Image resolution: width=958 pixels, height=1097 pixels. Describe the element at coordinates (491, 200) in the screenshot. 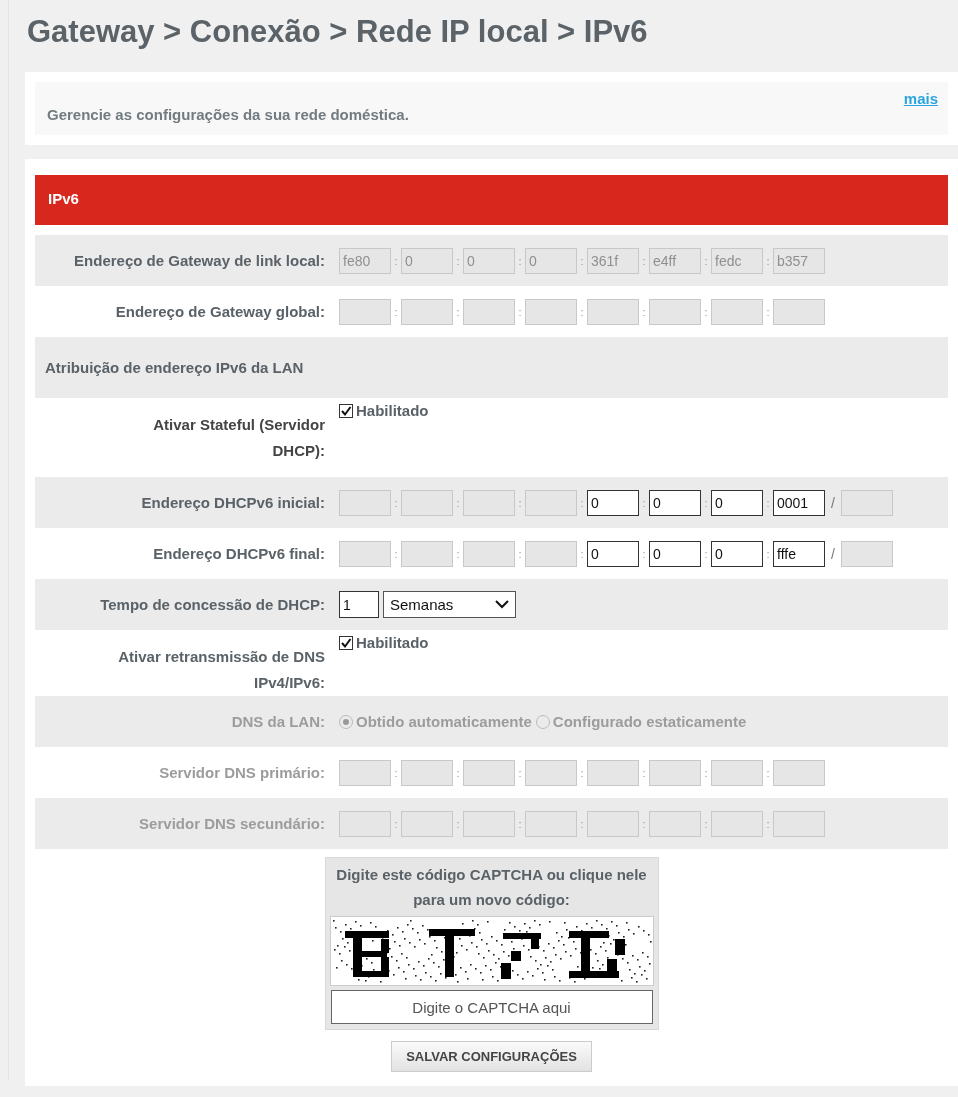

I see `panel-header: IPv6` at that location.